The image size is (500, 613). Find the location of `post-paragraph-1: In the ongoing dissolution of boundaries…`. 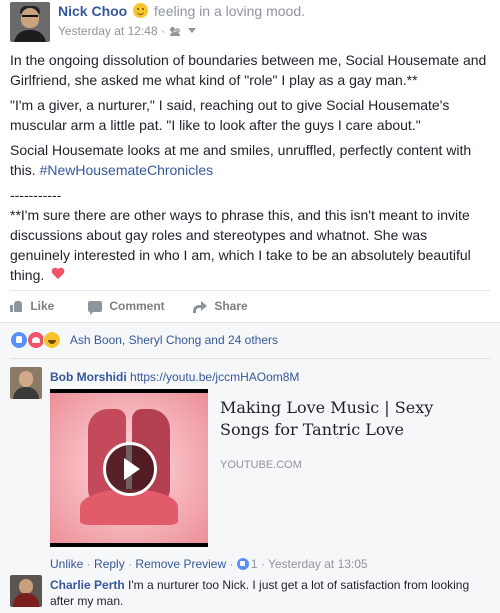

post-paragraph-1: In the ongoing dissolution of boundaries… is located at coordinates (248, 70).